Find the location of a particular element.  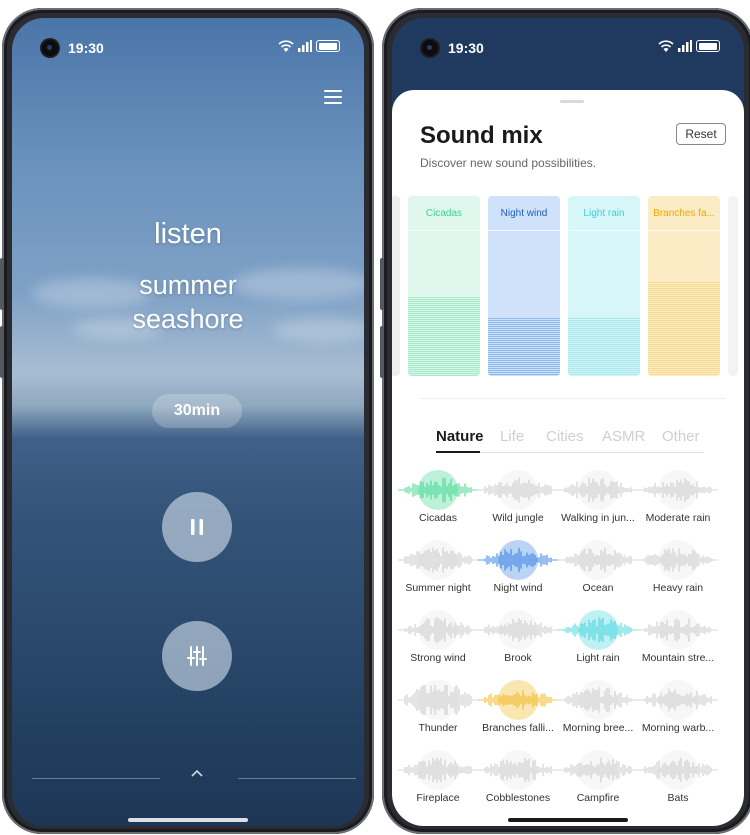

menu-button is located at coordinates (333, 97).